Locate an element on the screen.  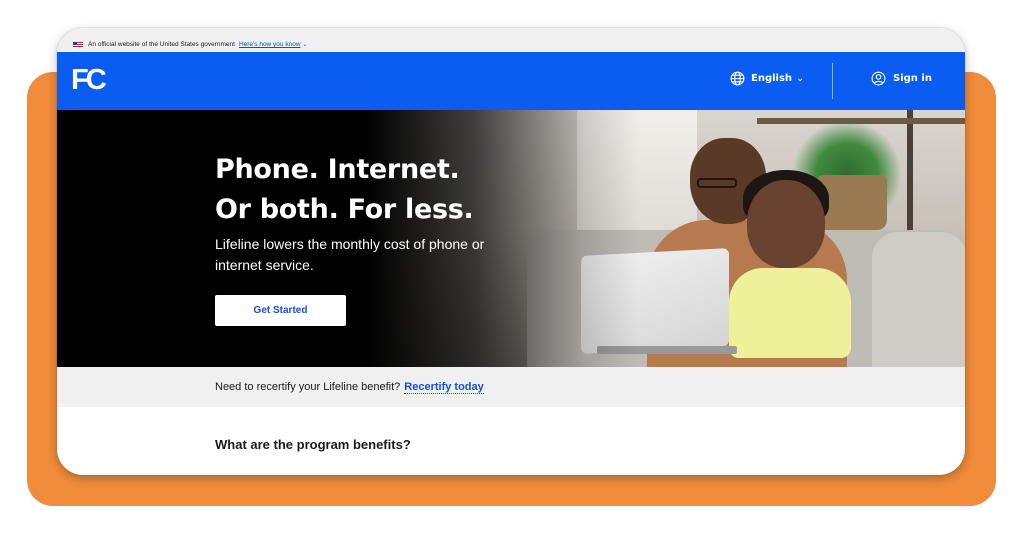
language-label: English is located at coordinates (772, 78).